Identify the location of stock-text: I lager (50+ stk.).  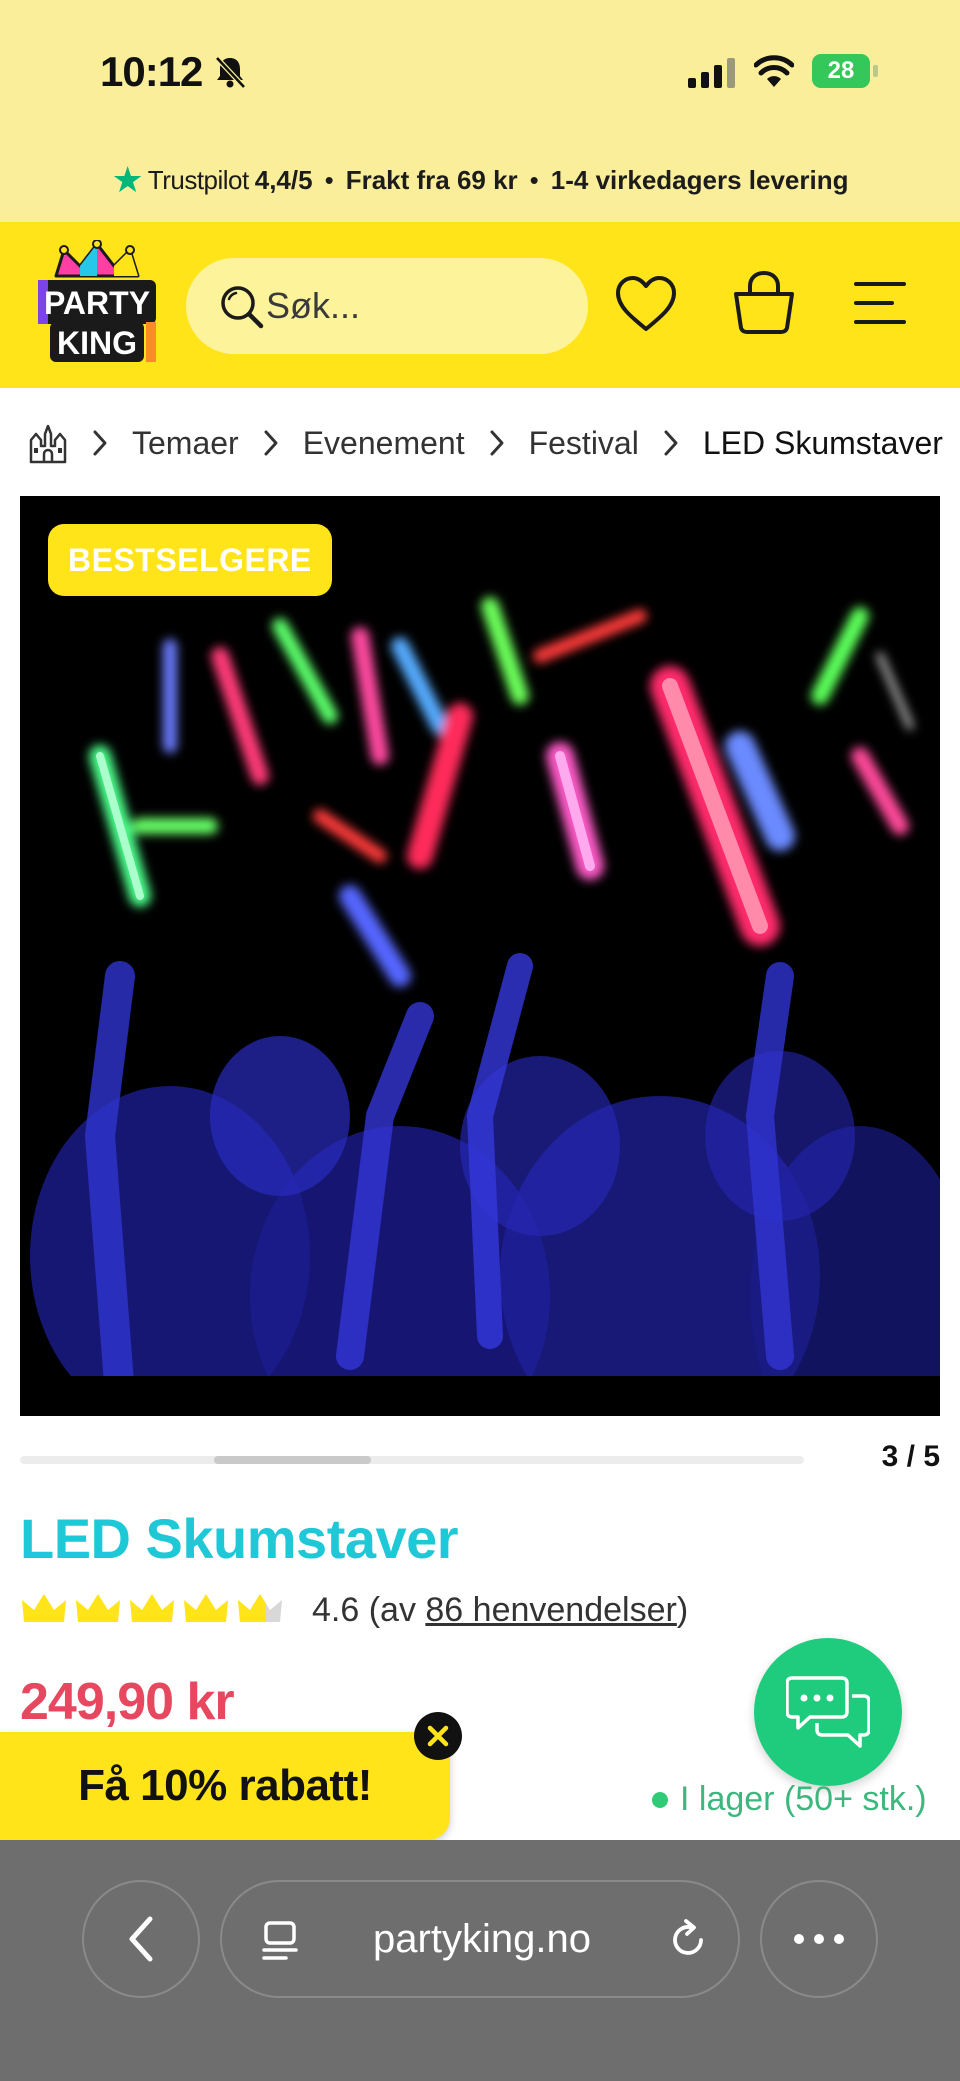
(803, 1799).